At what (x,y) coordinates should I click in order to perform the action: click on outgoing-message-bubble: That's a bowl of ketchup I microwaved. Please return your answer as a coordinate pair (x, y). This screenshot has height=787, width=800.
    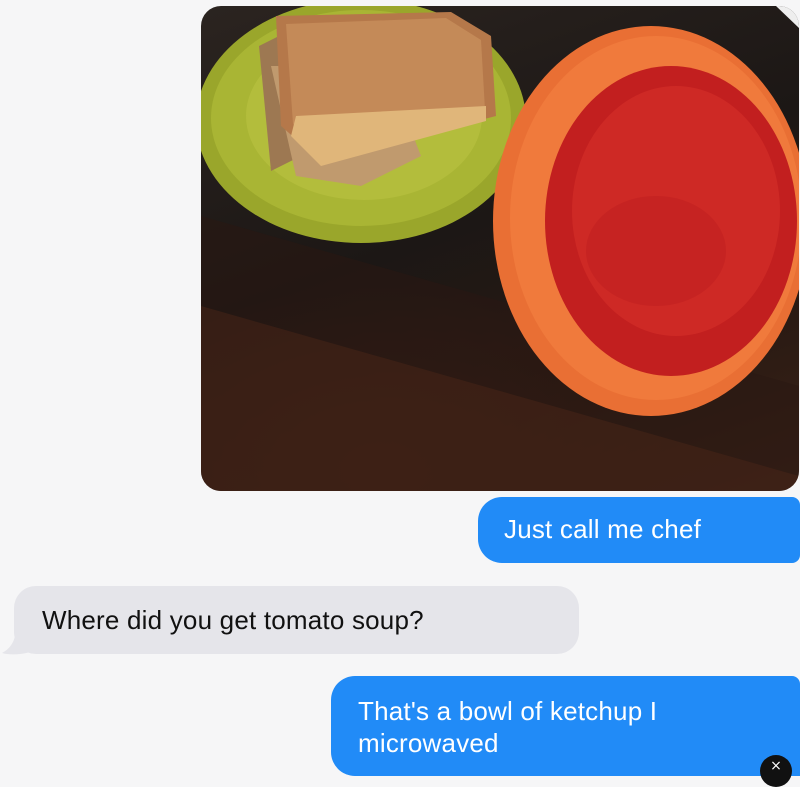
    Looking at the image, I should click on (565, 726).